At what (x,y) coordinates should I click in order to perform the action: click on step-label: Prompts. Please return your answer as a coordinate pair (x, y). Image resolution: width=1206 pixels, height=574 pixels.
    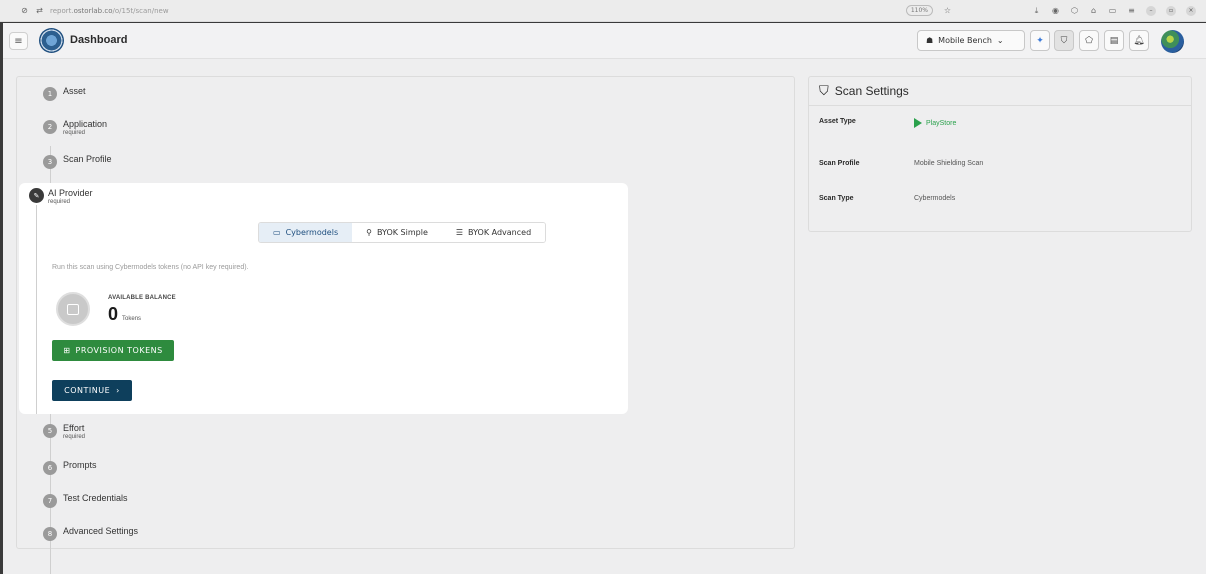
    Looking at the image, I should click on (80, 465).